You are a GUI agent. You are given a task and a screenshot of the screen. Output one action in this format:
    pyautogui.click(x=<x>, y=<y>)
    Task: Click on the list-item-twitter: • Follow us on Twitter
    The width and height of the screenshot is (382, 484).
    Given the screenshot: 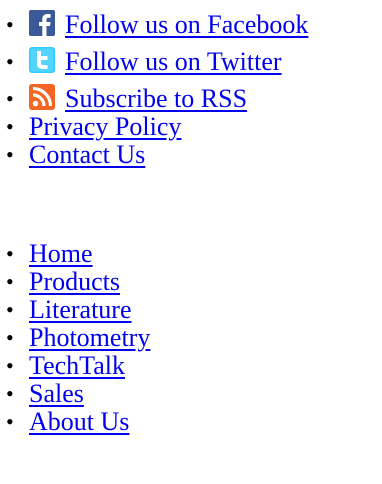 What is the action you would take?
    pyautogui.click(x=157, y=57)
    